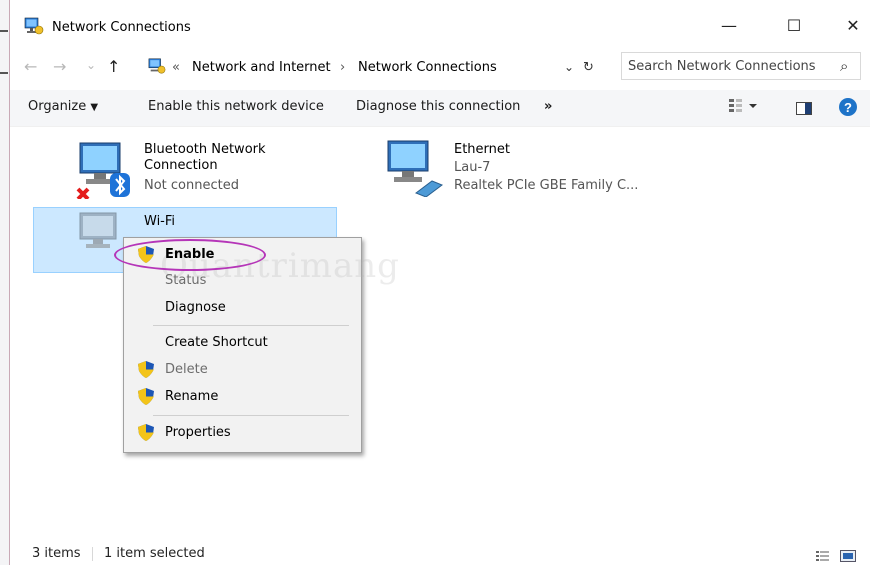  I want to click on organize-label: Organize, so click(57, 106).